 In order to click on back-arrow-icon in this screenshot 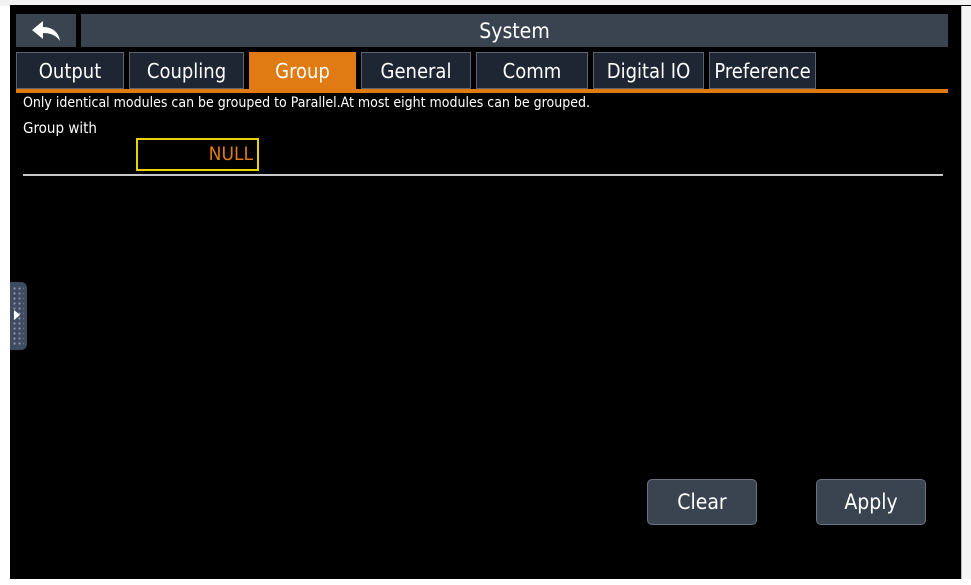, I will do `click(46, 30)`.